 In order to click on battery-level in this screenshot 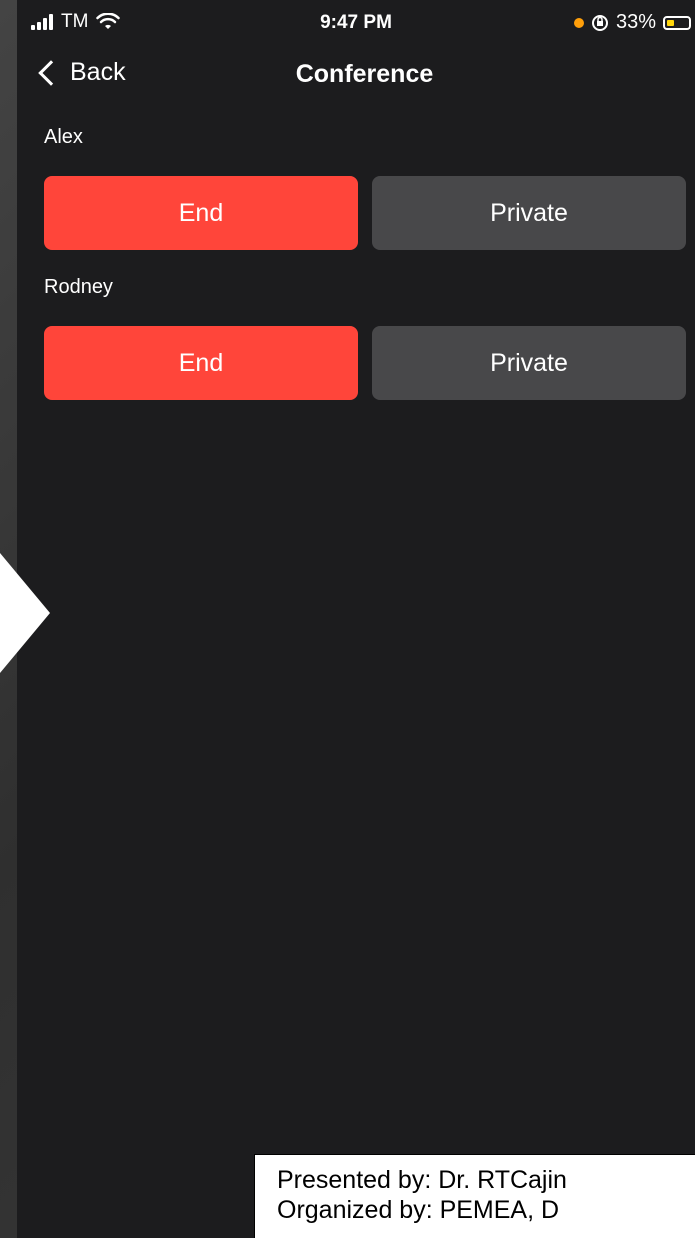, I will do `click(670, 22)`.